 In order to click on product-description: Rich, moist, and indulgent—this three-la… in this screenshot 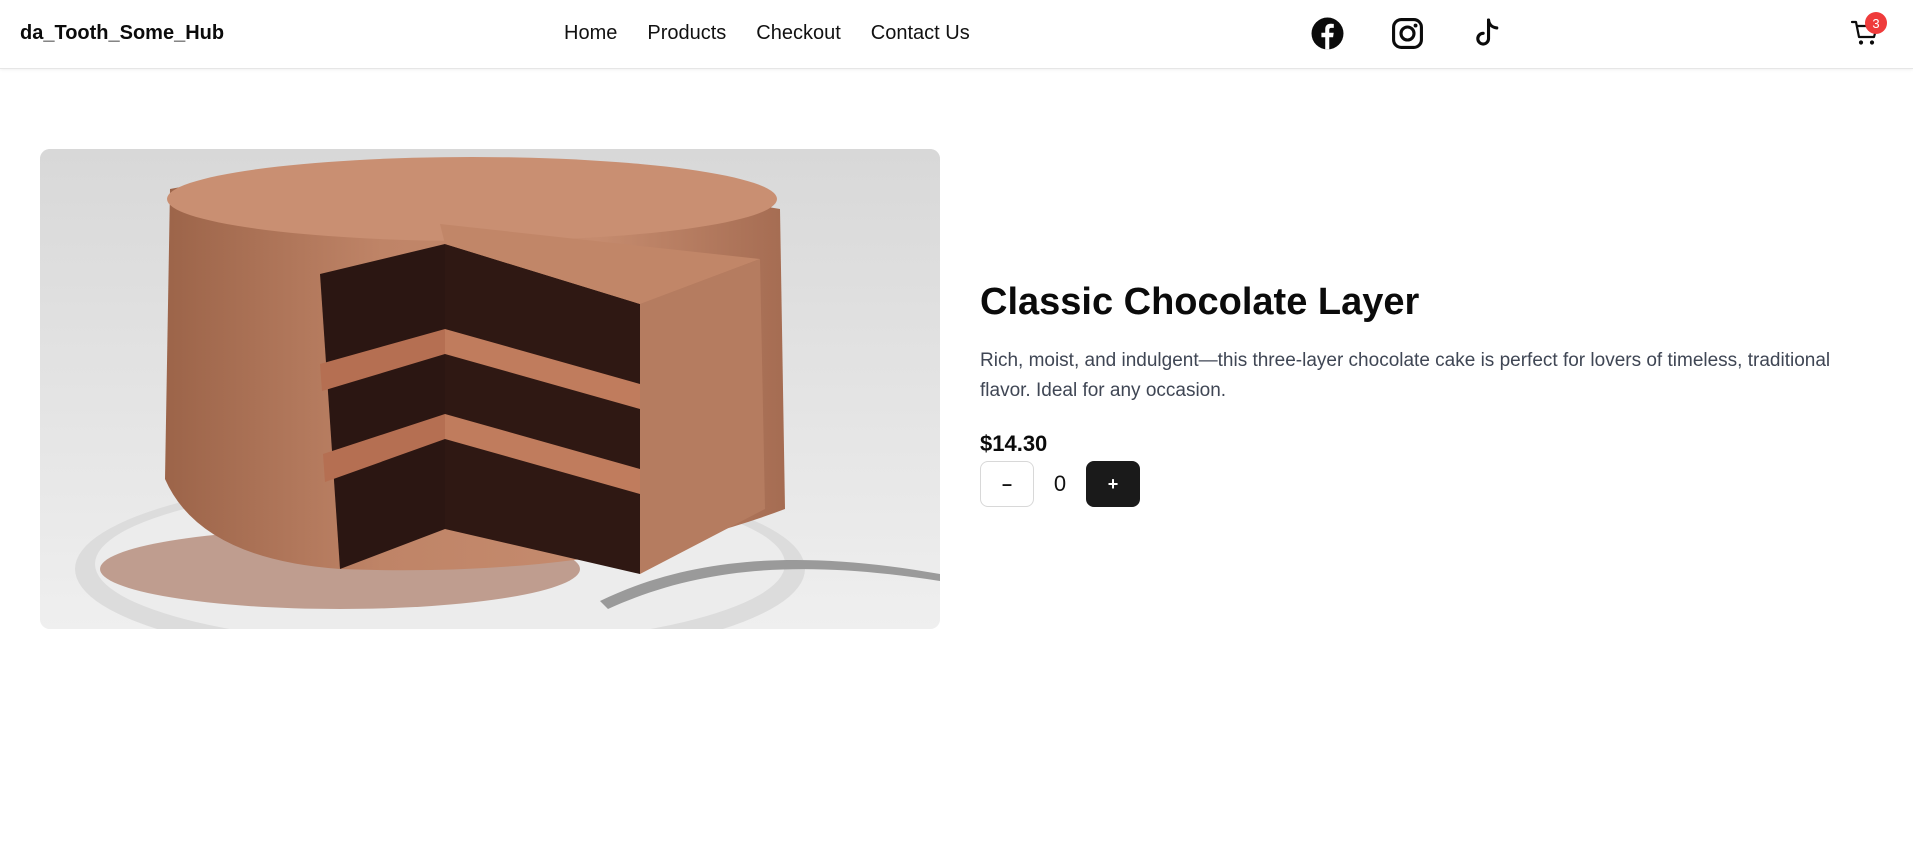, I will do `click(1405, 375)`.